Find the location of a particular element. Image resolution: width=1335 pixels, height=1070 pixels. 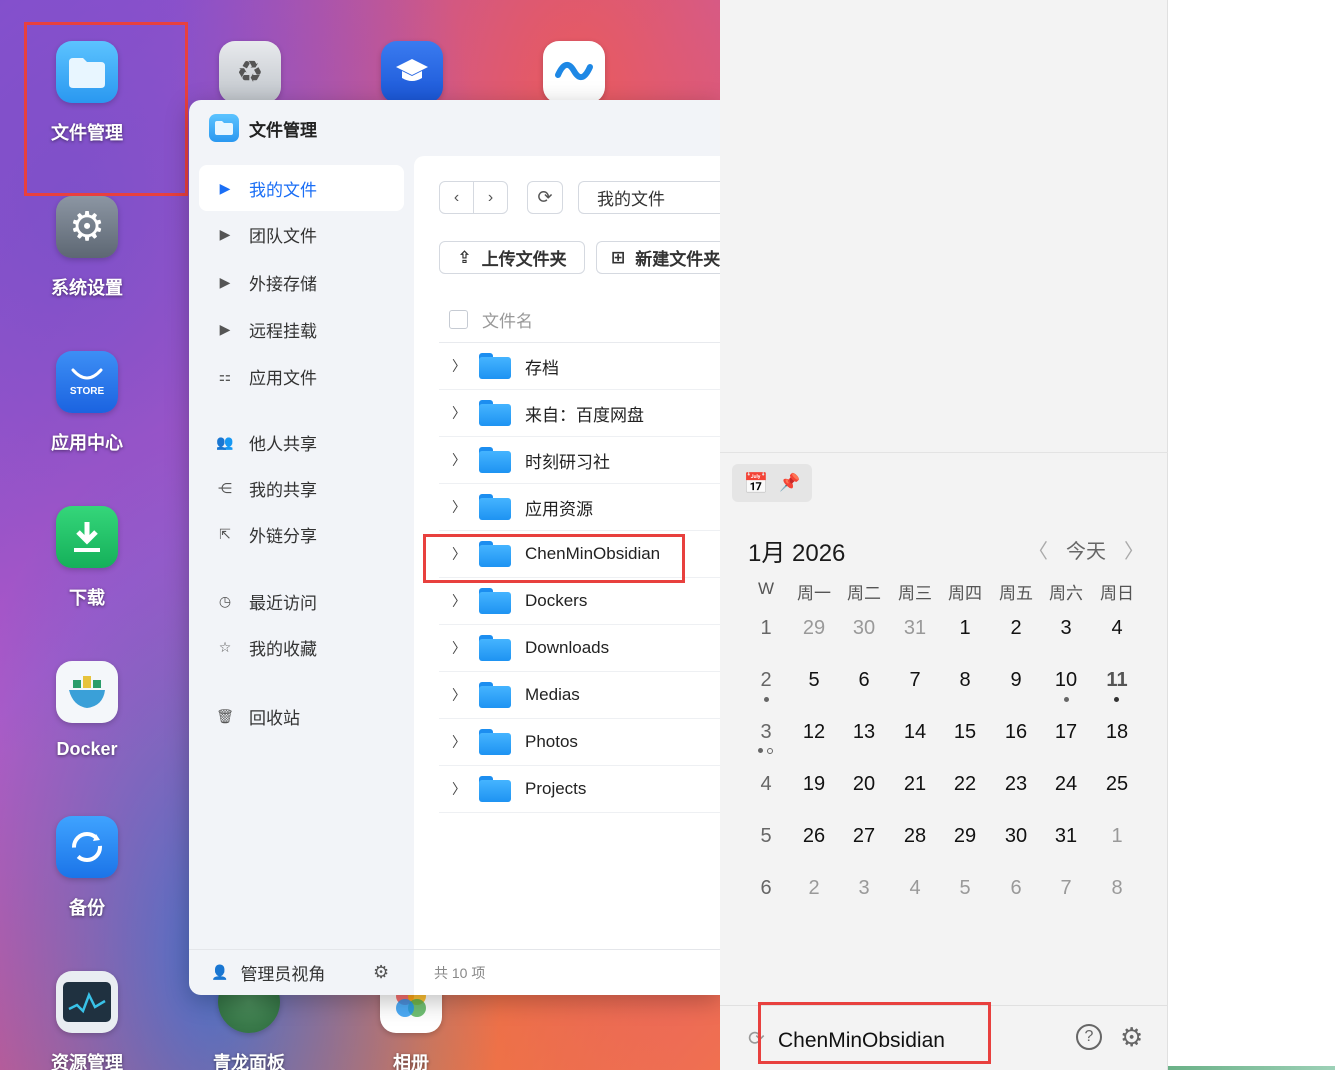

calendar-day: 14 is located at coordinates (915, 732).